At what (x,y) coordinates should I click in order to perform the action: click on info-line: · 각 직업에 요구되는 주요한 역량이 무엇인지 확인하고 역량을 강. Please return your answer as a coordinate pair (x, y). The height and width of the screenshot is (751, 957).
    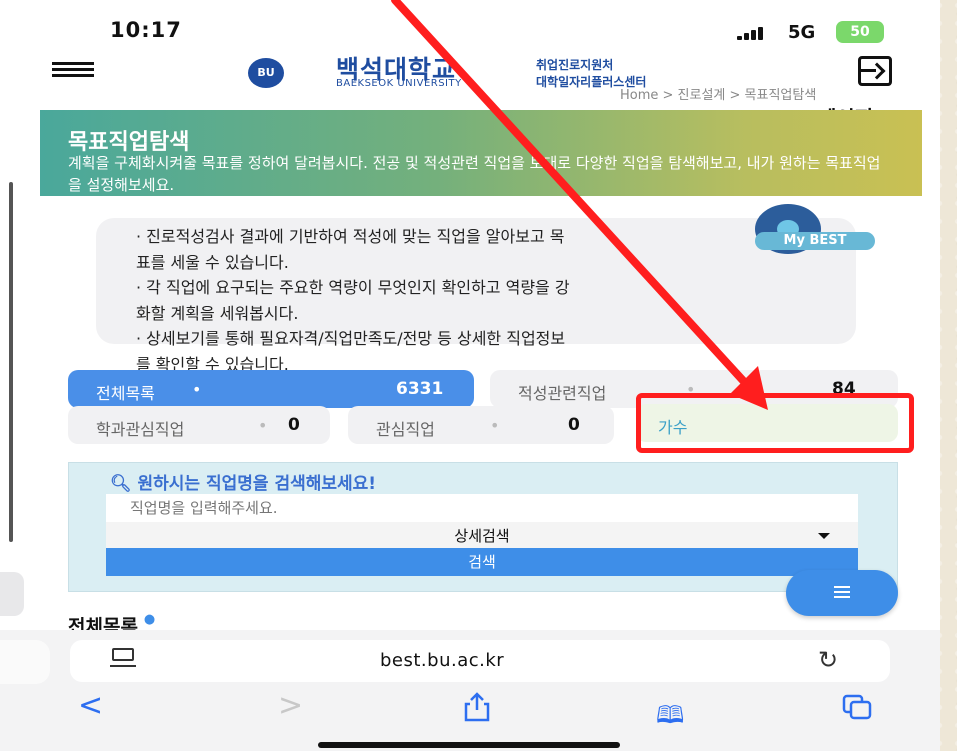
    Looking at the image, I should click on (353, 287).